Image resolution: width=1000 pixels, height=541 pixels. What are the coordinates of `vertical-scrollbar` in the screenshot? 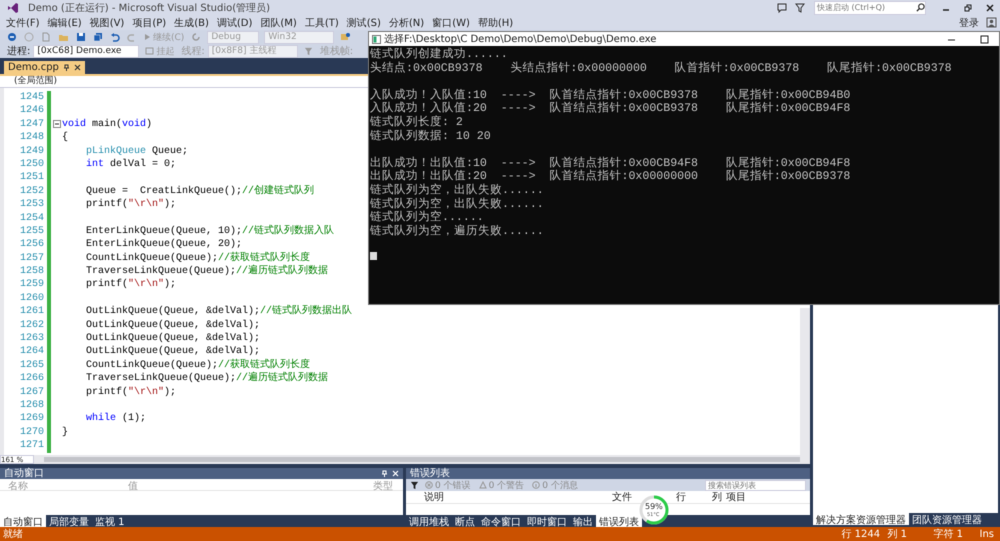 It's located at (805, 381).